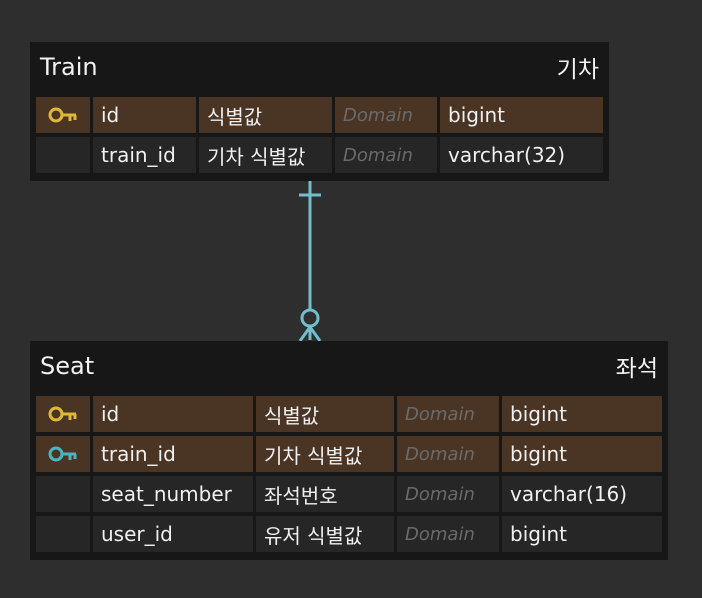  I want to click on table-logical-name: 좌석, so click(636, 369).